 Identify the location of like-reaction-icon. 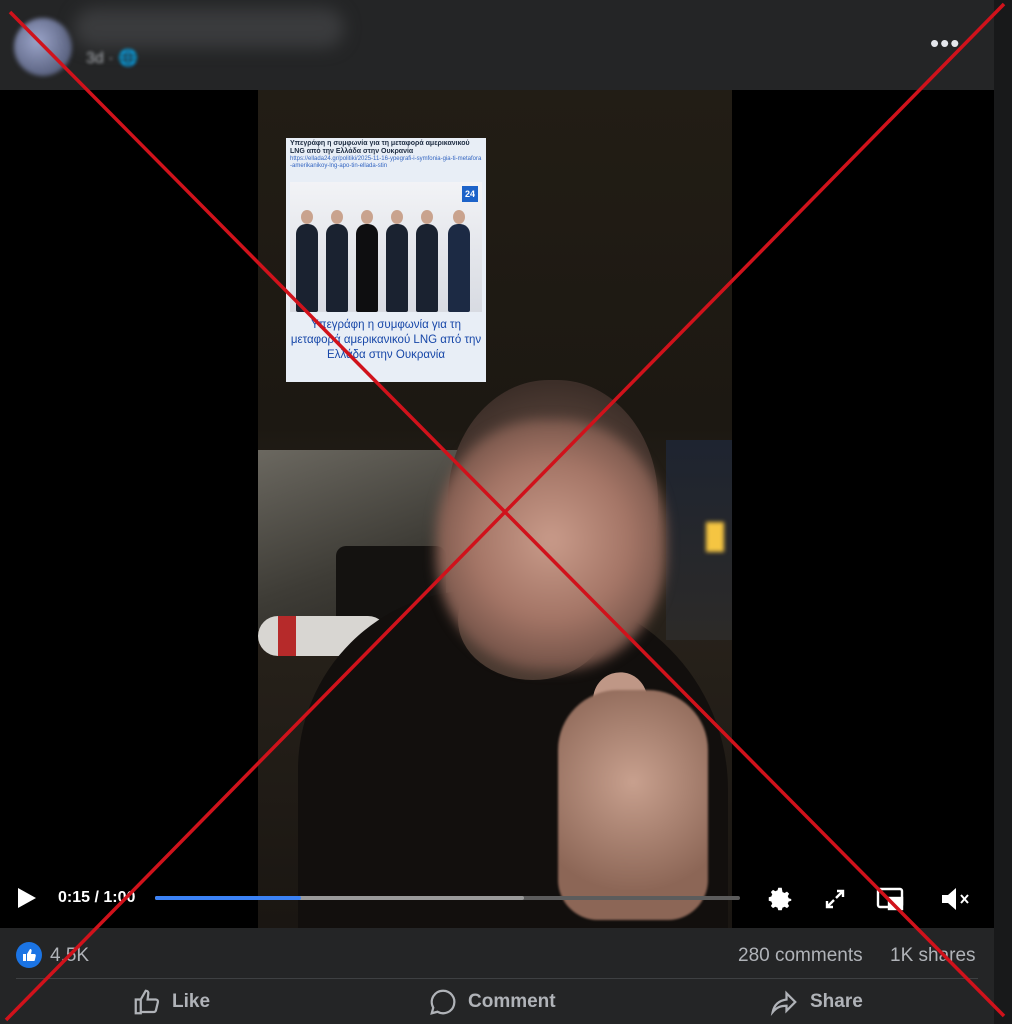
(29, 955).